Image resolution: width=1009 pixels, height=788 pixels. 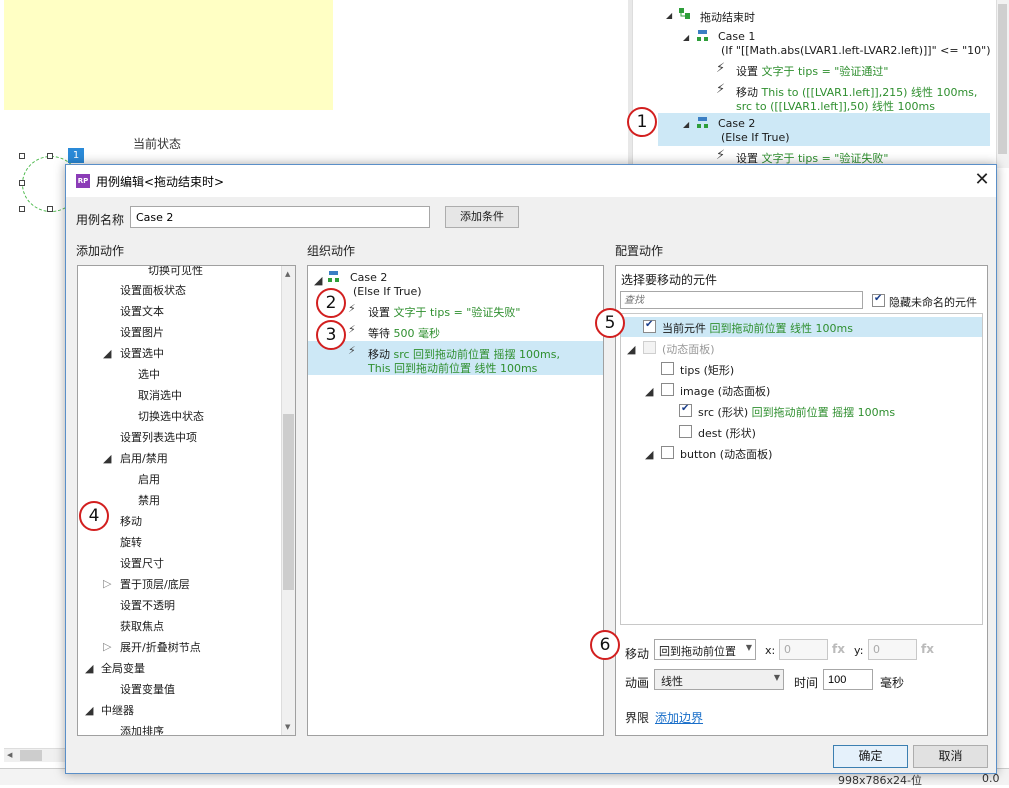 What do you see at coordinates (100, 251) in the screenshot?
I see `add-actions-title: 添加动作` at bounding box center [100, 251].